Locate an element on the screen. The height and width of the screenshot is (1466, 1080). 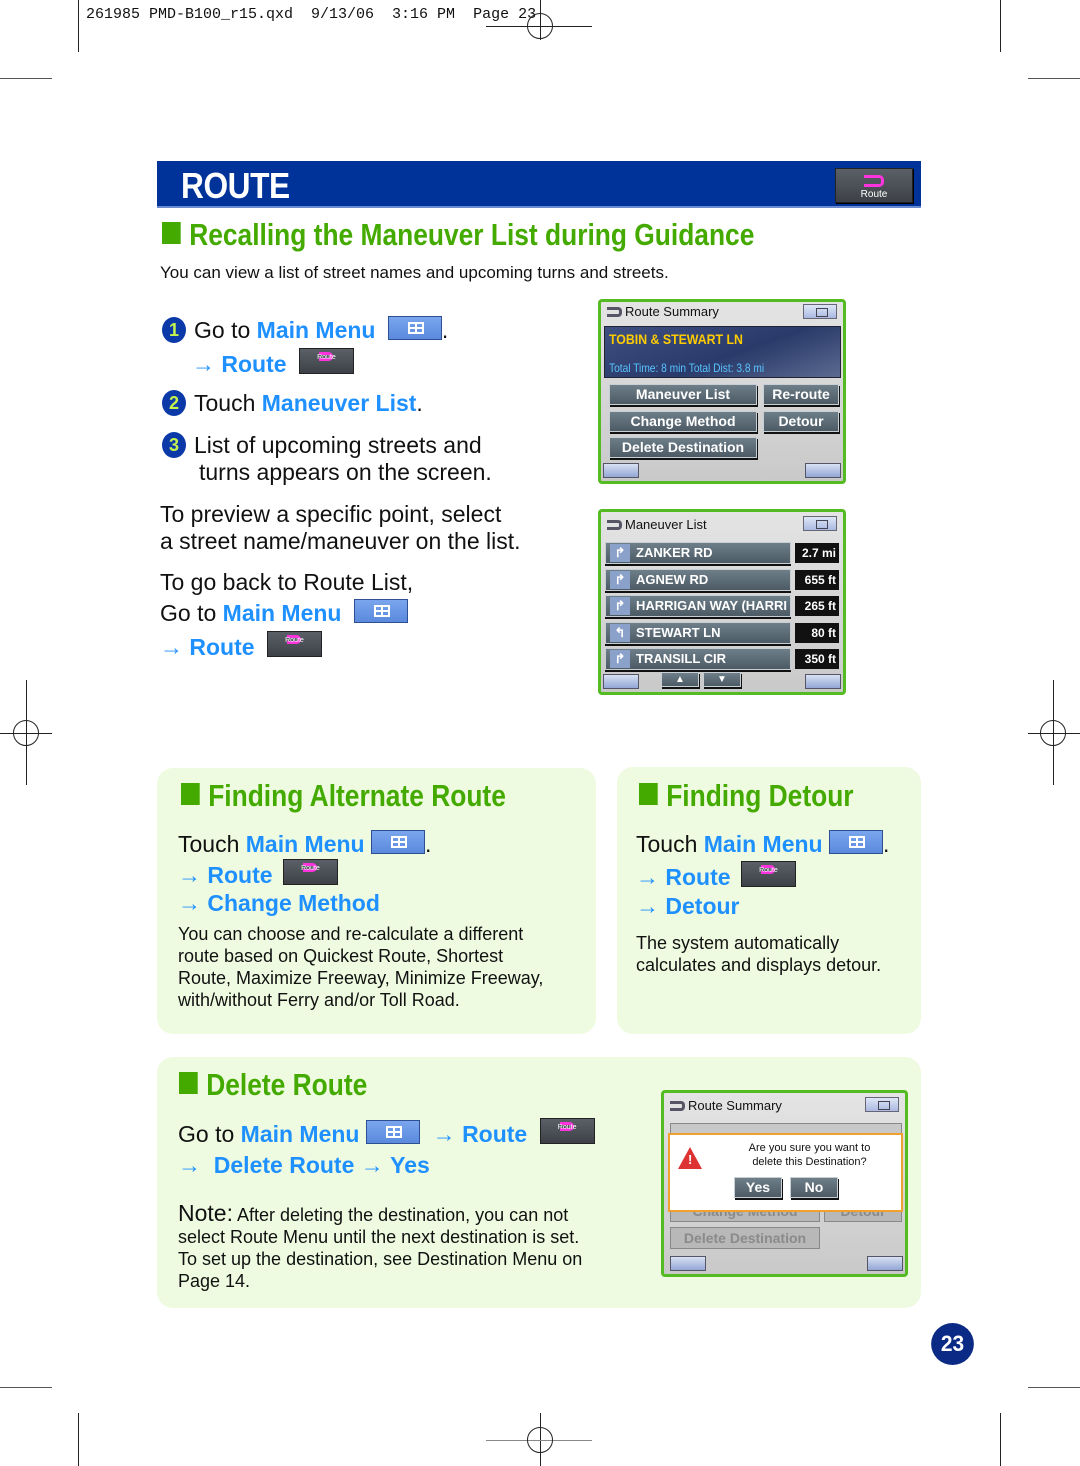
maneuver-row: ↱ AGNEW RD is located at coordinates (698, 580).